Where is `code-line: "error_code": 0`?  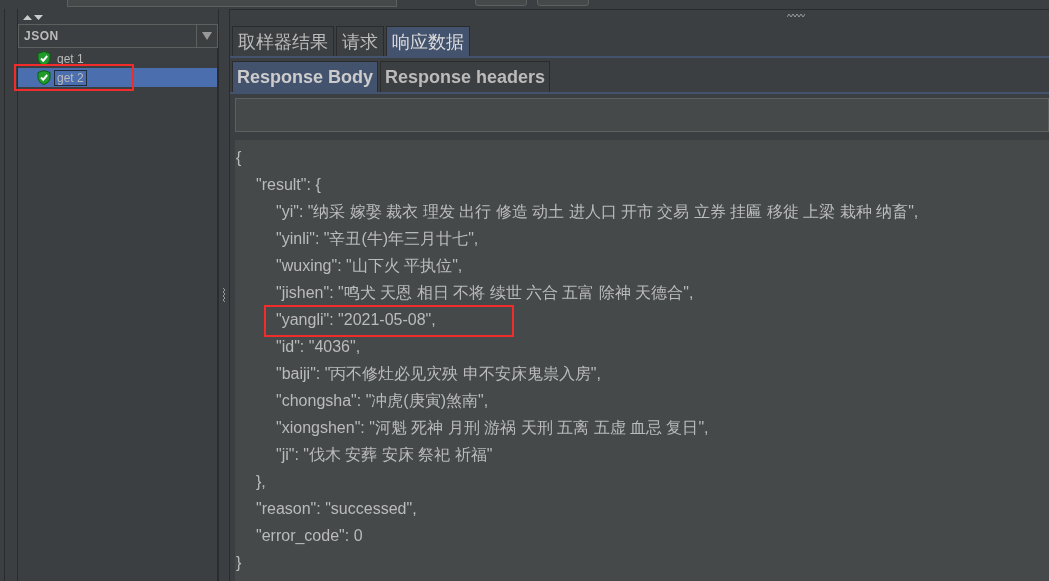 code-line: "error_code": 0 is located at coordinates (309, 536).